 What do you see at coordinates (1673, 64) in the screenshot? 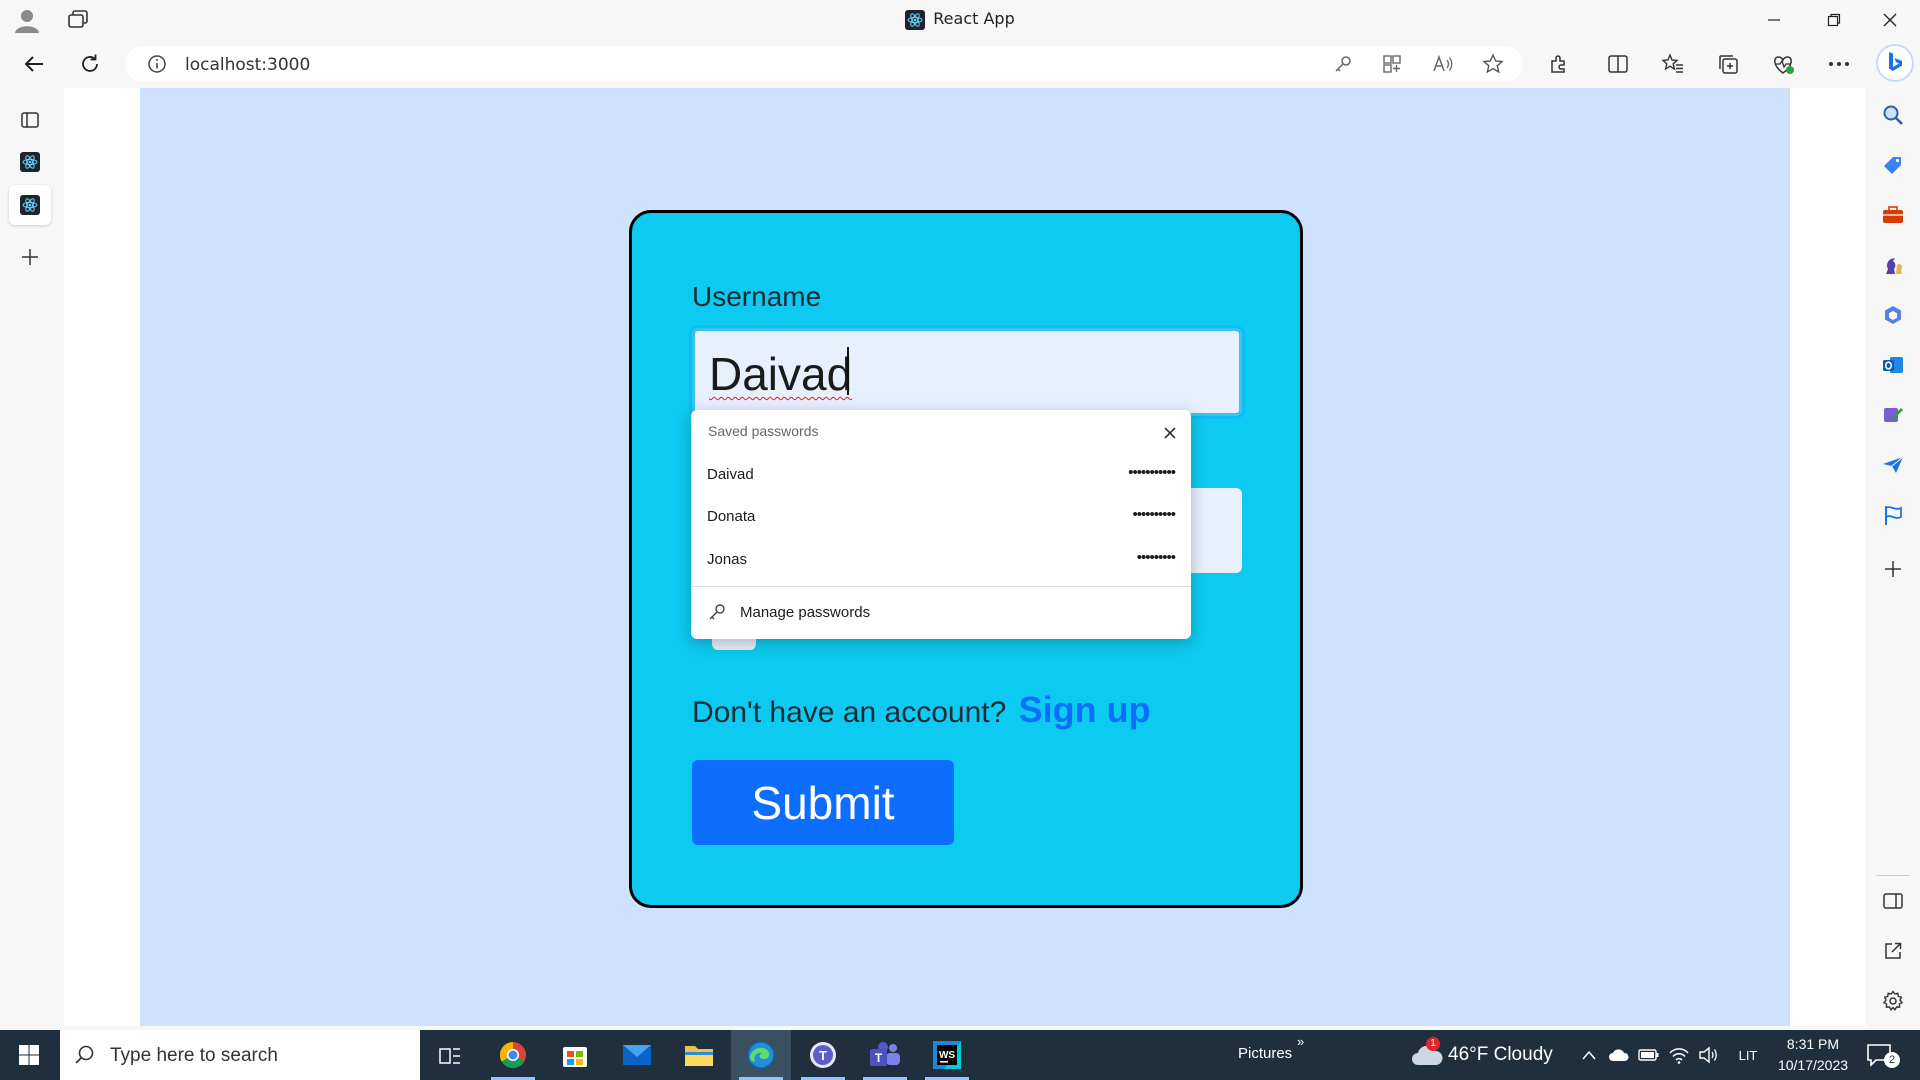
I see `favorites-icon` at bounding box center [1673, 64].